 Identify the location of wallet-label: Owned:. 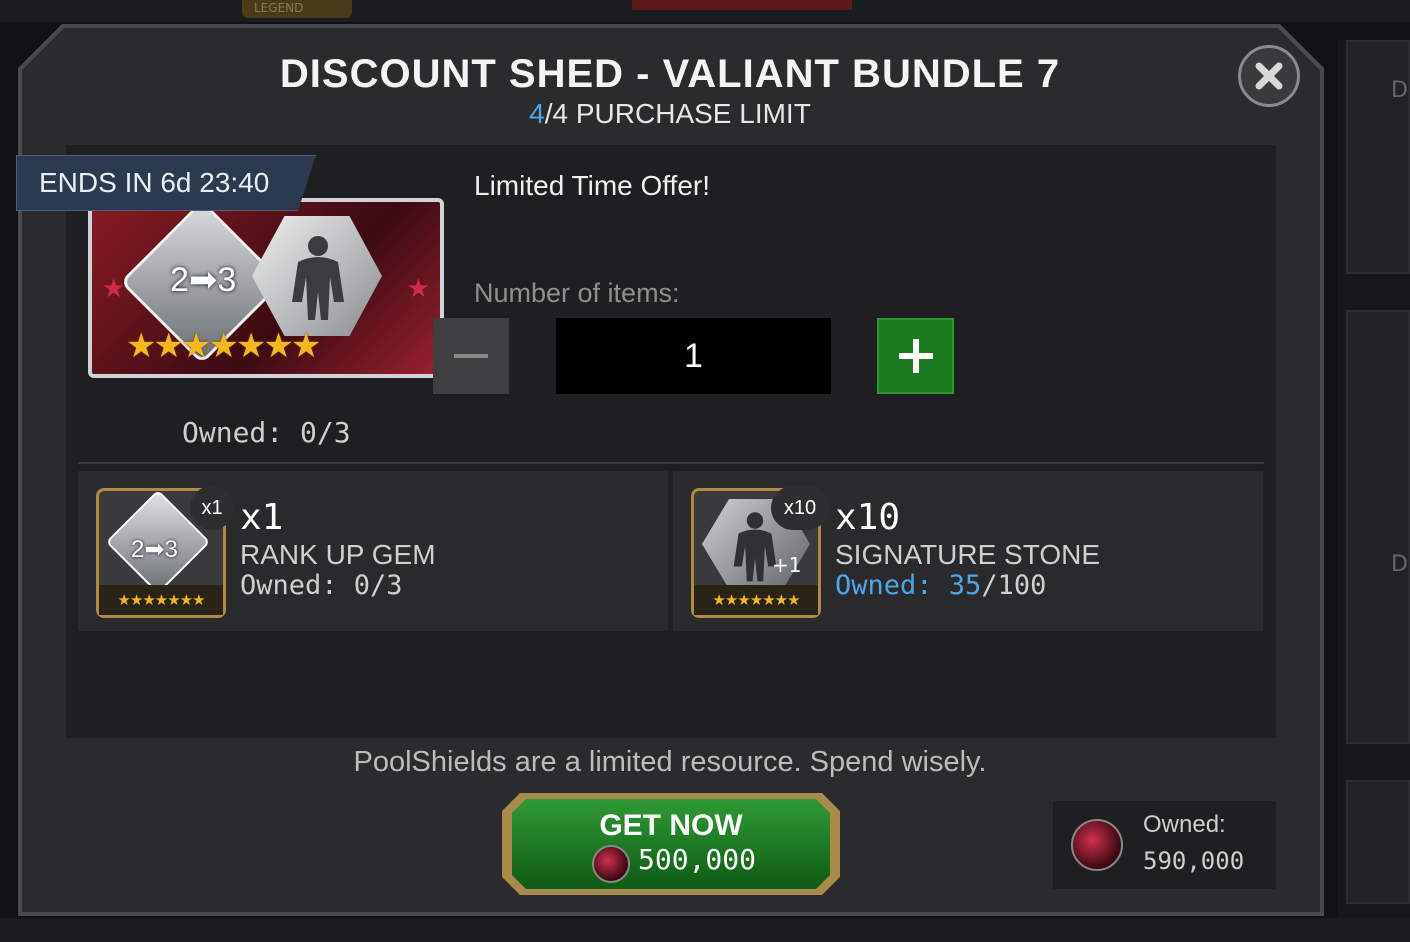
(1184, 824).